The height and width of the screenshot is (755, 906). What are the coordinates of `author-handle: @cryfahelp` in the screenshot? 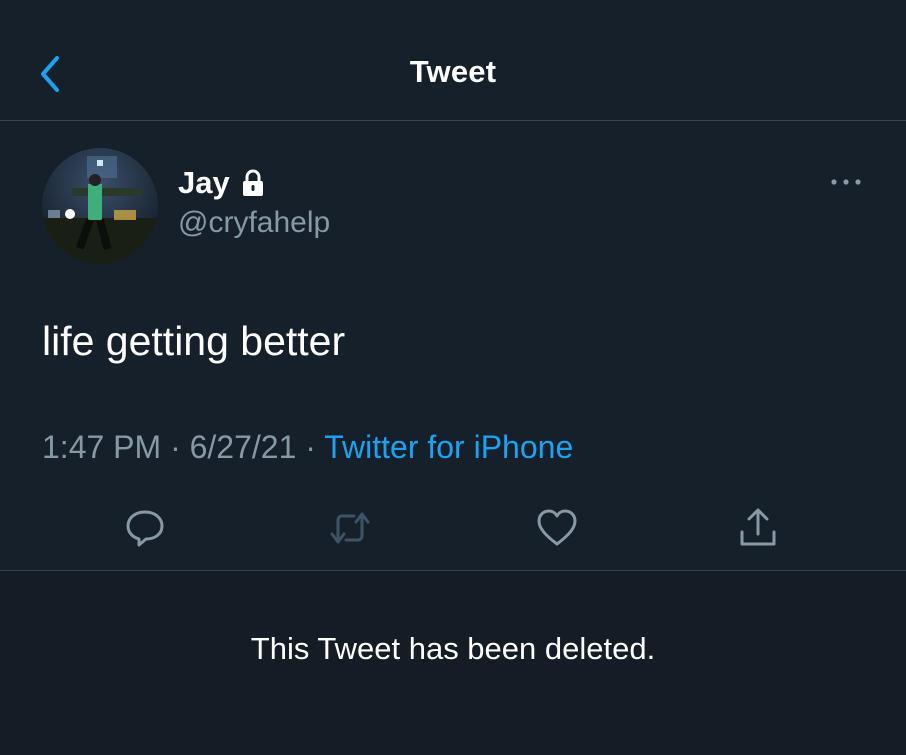 It's located at (254, 223).